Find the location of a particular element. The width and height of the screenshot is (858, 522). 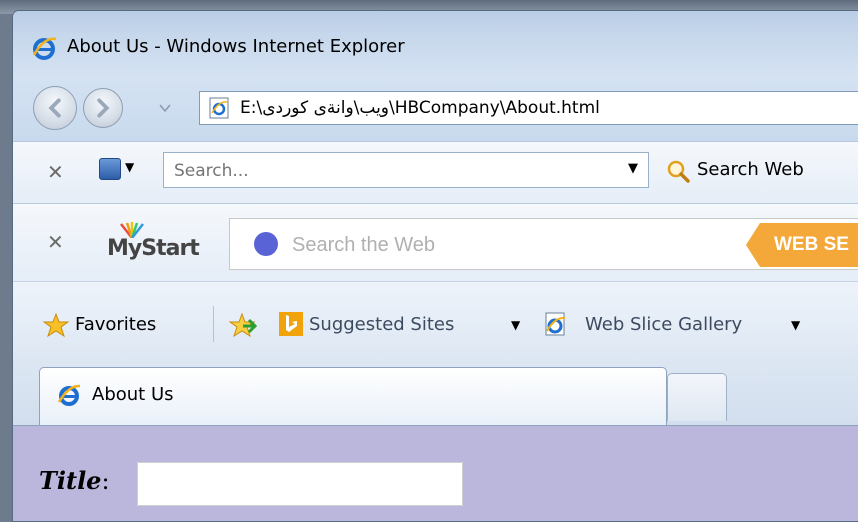

forward-button is located at coordinates (103, 108).